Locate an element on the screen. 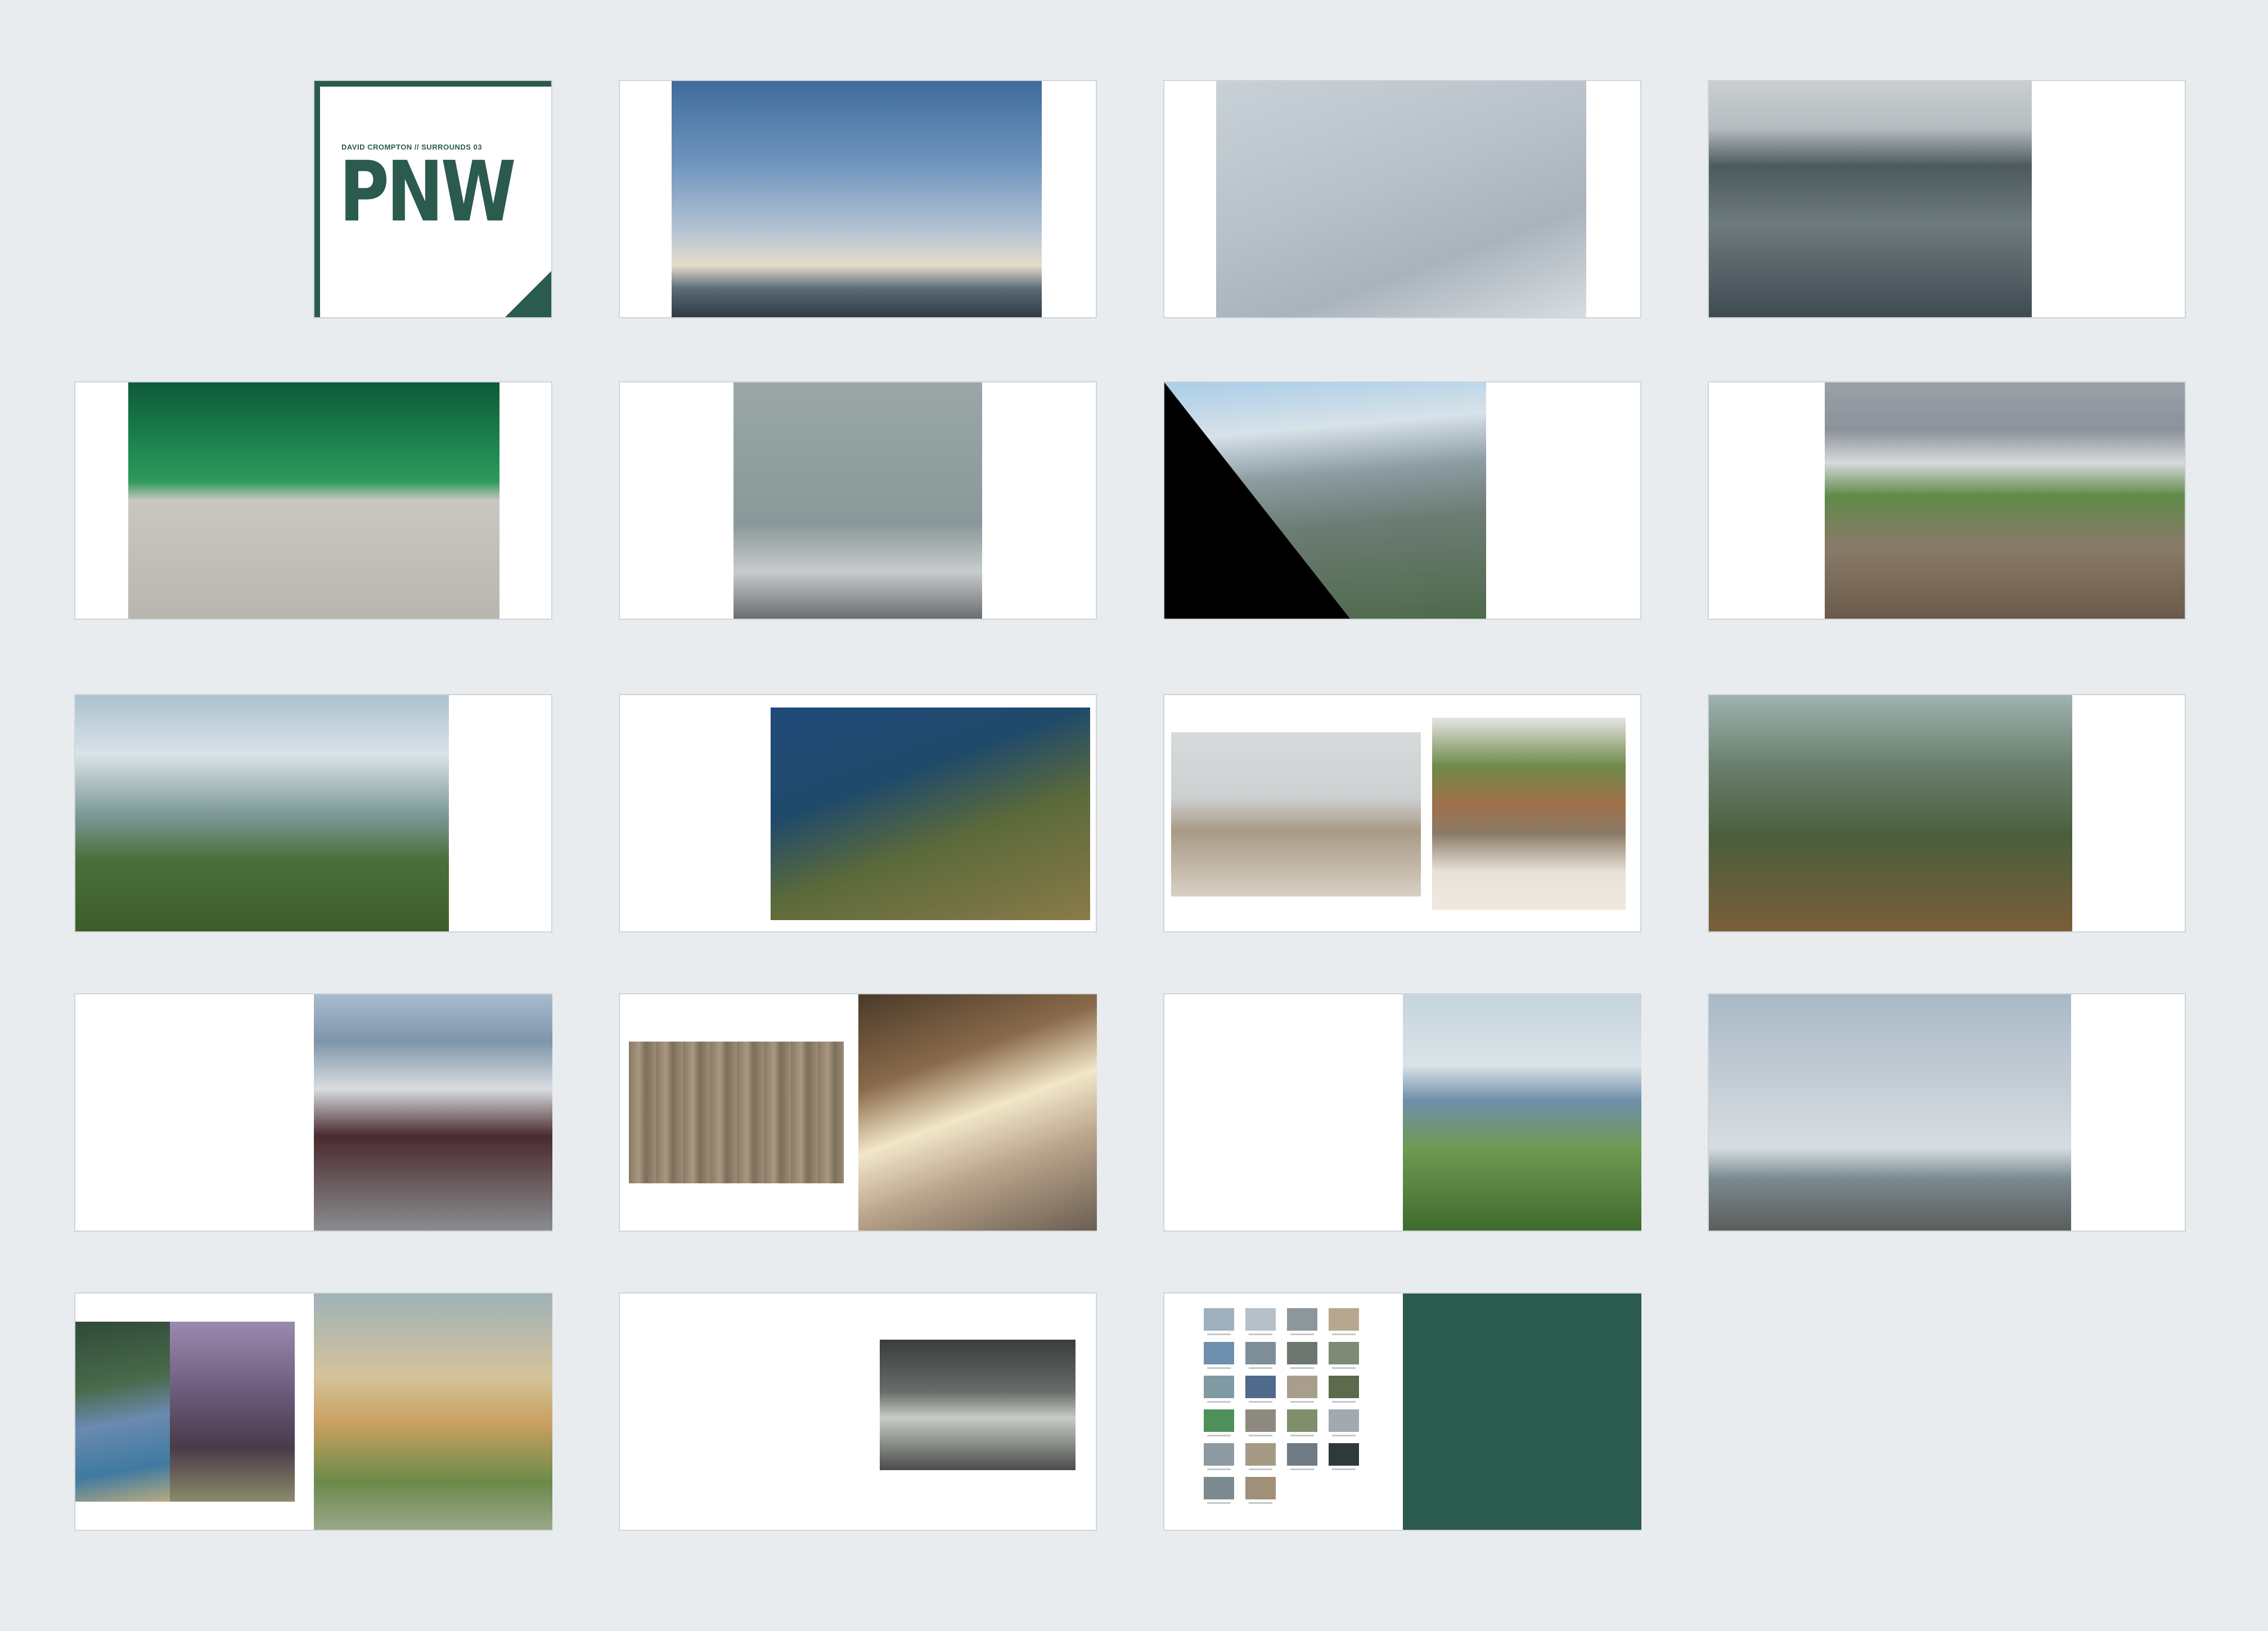 The width and height of the screenshot is (2268, 1631). photo-forest-wreck is located at coordinates (1890, 813).